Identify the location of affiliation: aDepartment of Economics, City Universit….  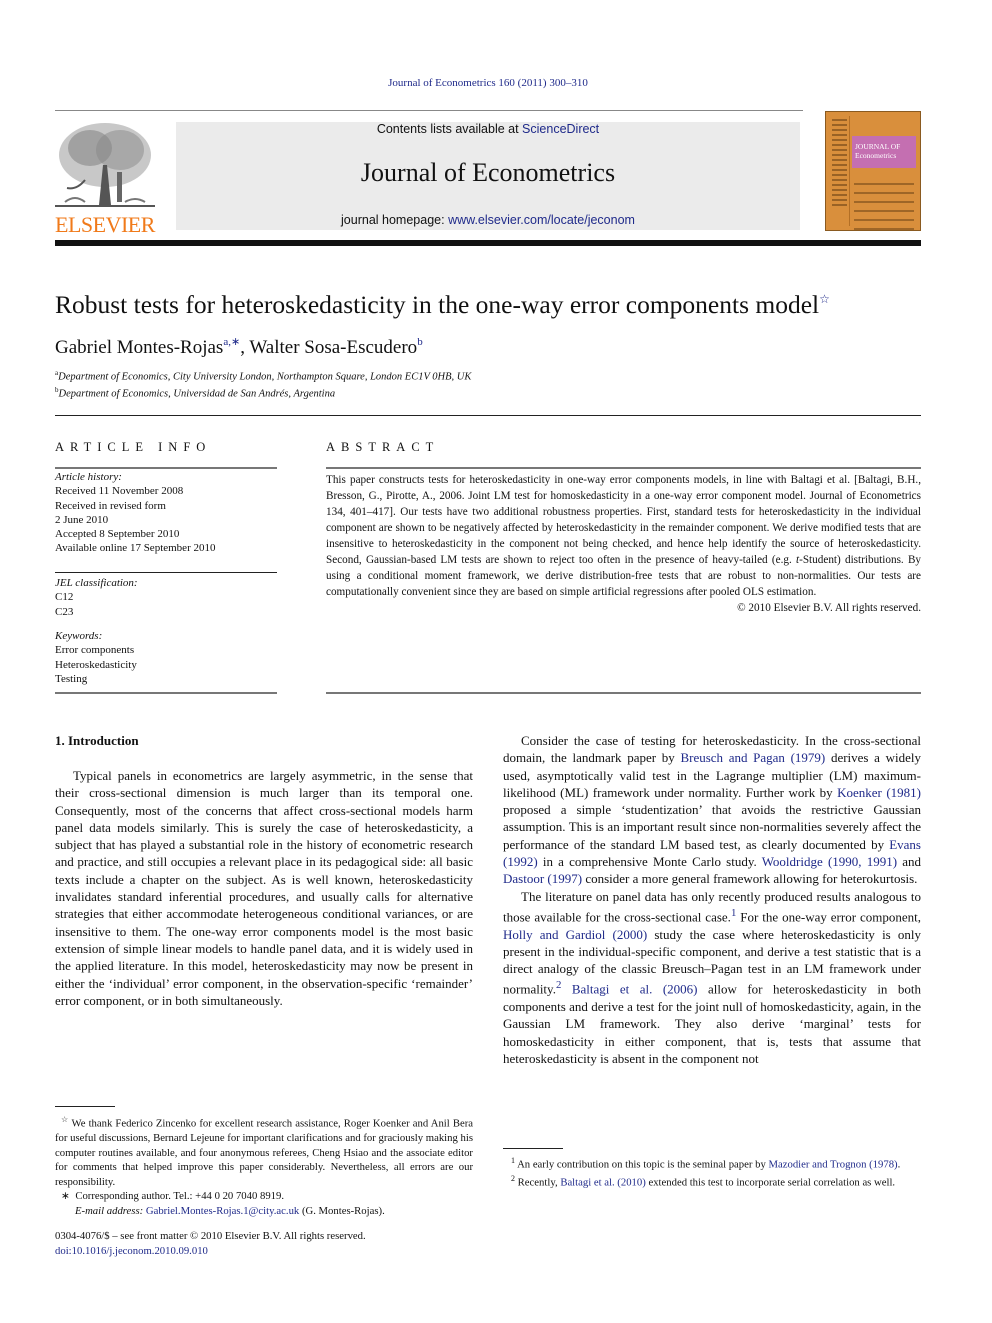
(263, 376).